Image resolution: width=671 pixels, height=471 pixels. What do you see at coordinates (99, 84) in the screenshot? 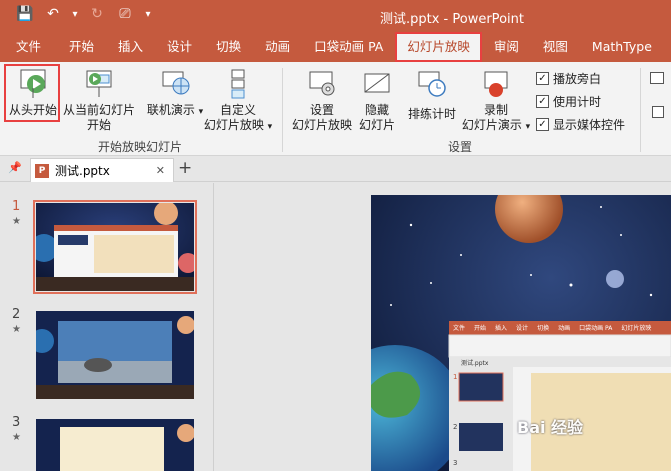
I see `play-from-current-icon` at bounding box center [99, 84].